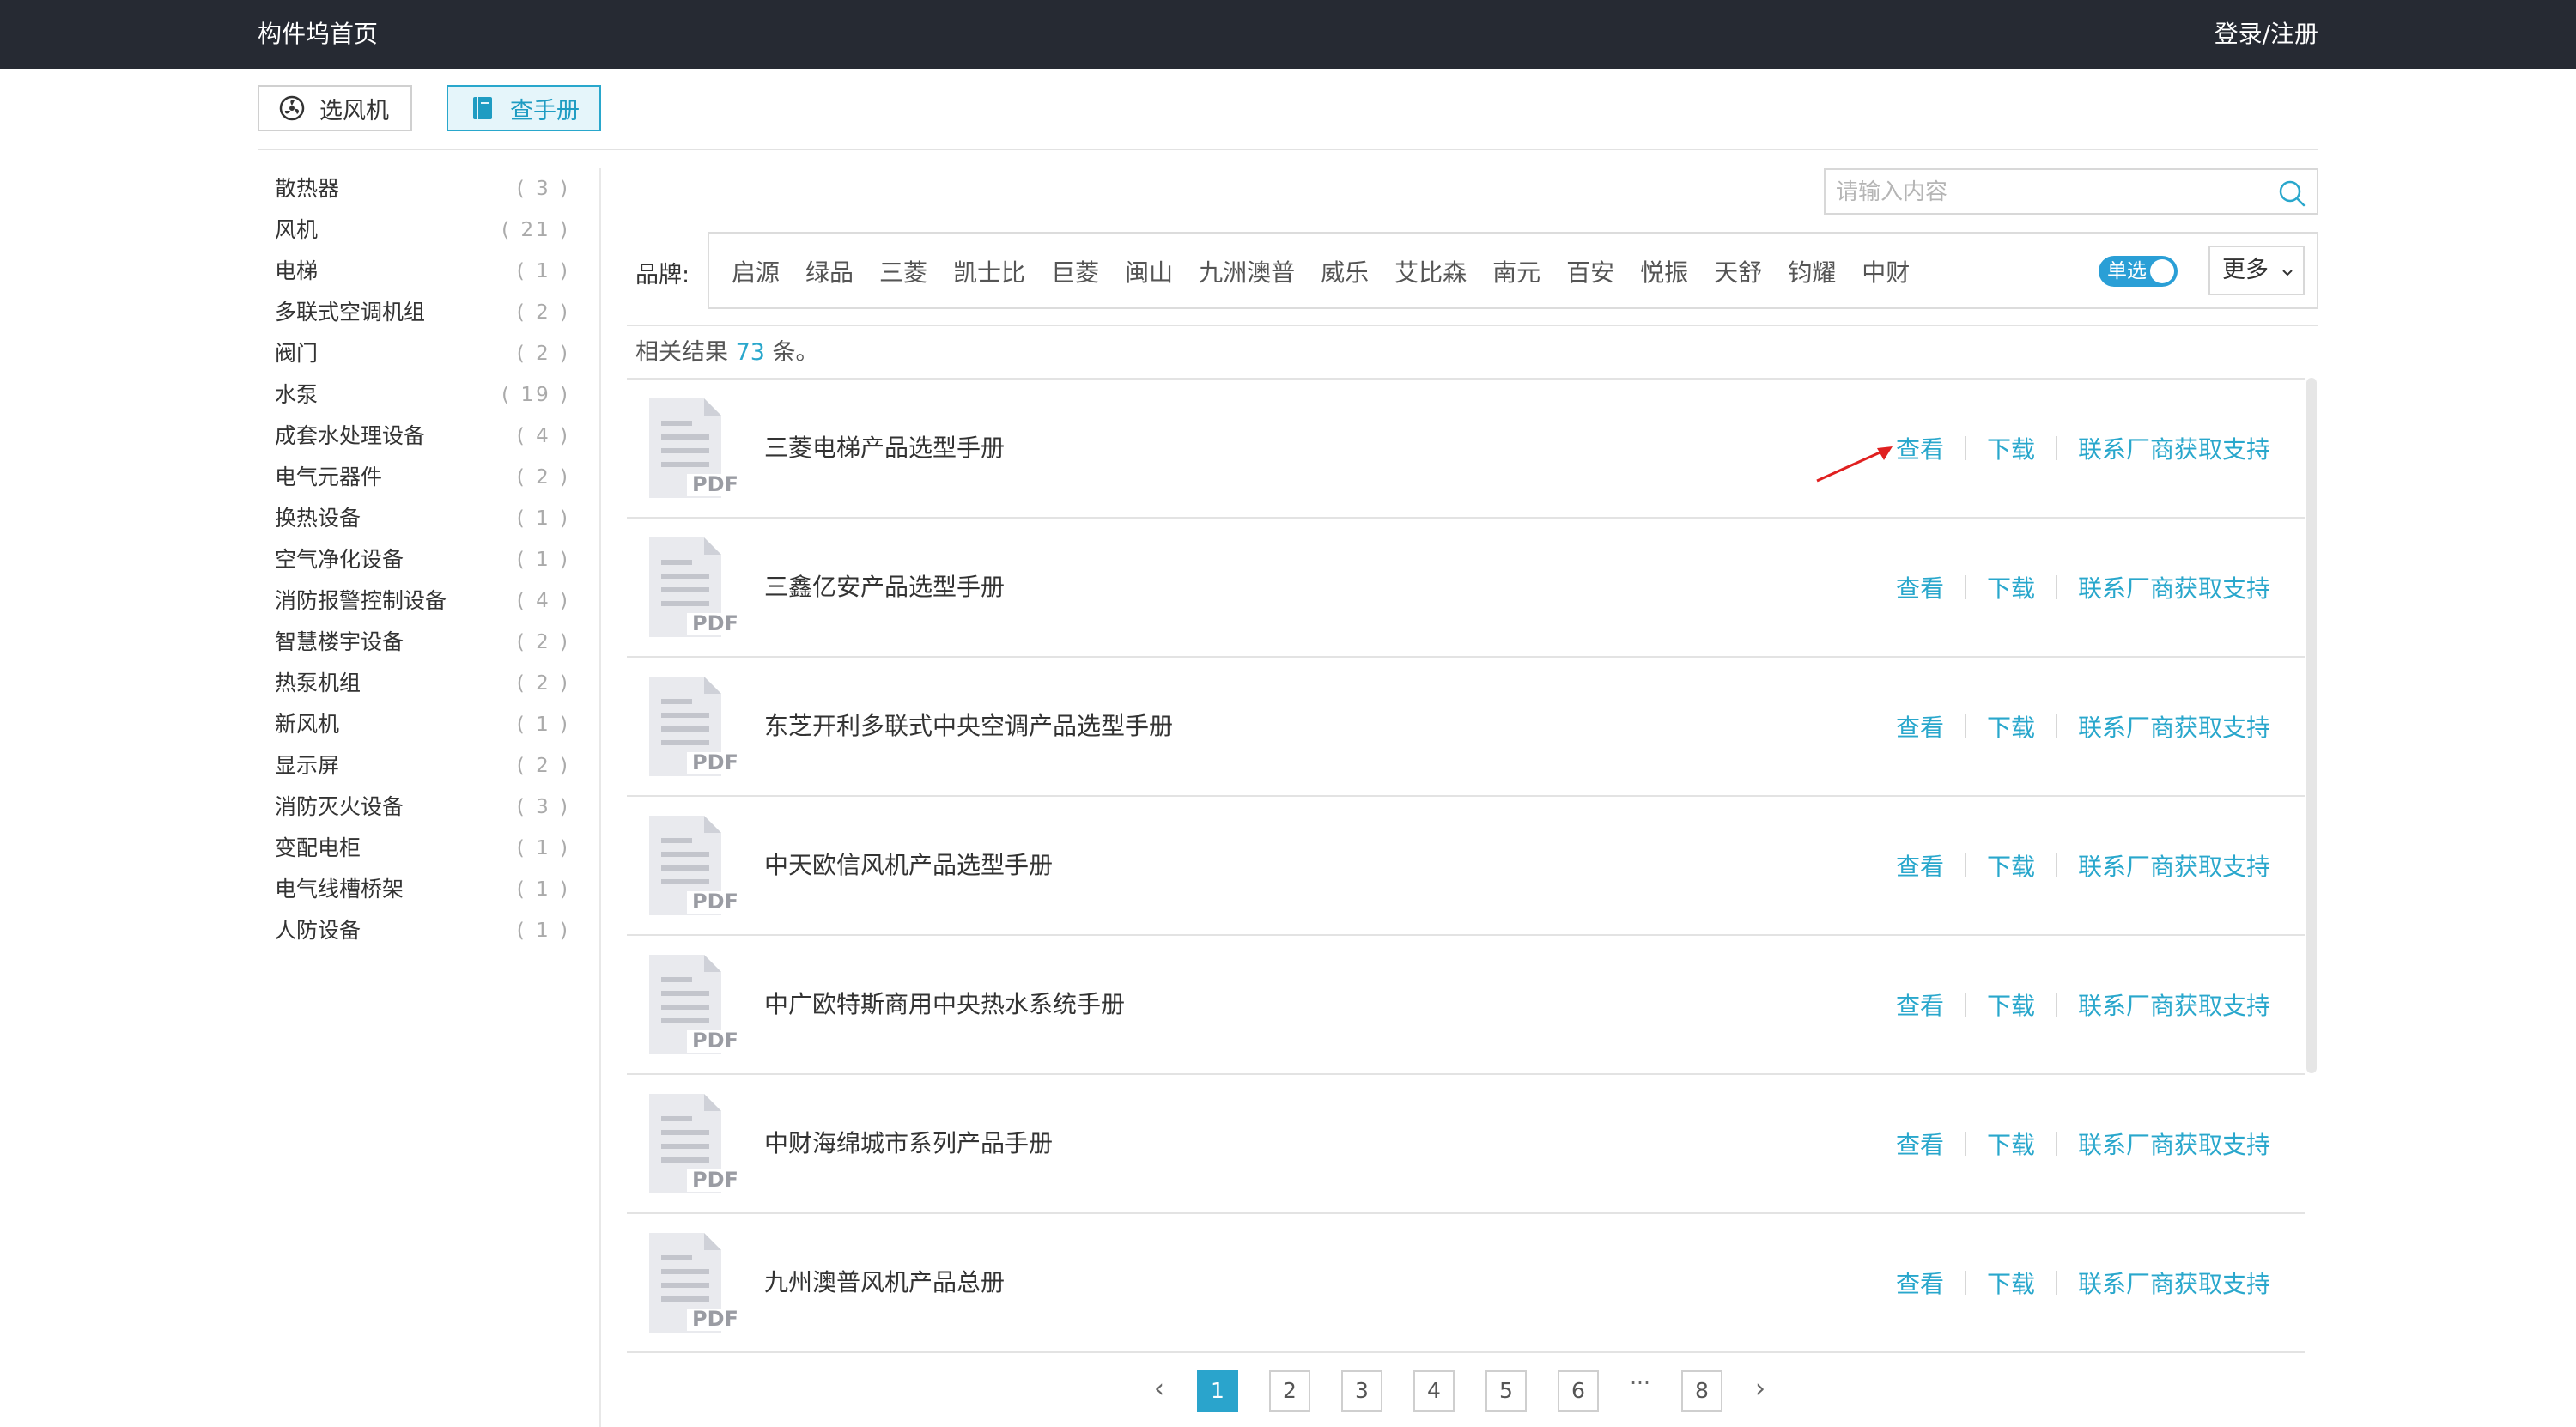 This screenshot has width=2576, height=1427. I want to click on manual-title: 中财海绵城市系列产品手册, so click(908, 1144).